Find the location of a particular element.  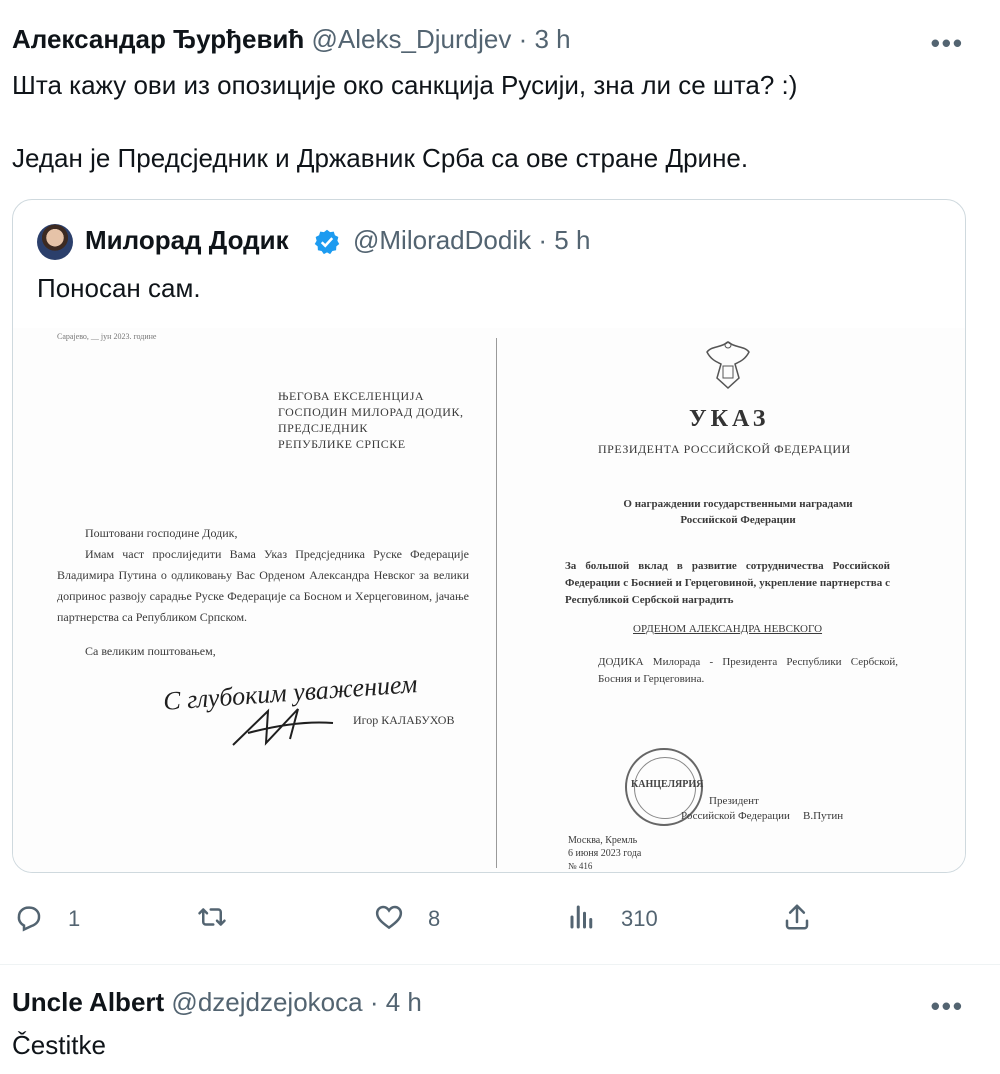

letter-signatory: Игор КАЛАБУХОВ is located at coordinates (404, 720).